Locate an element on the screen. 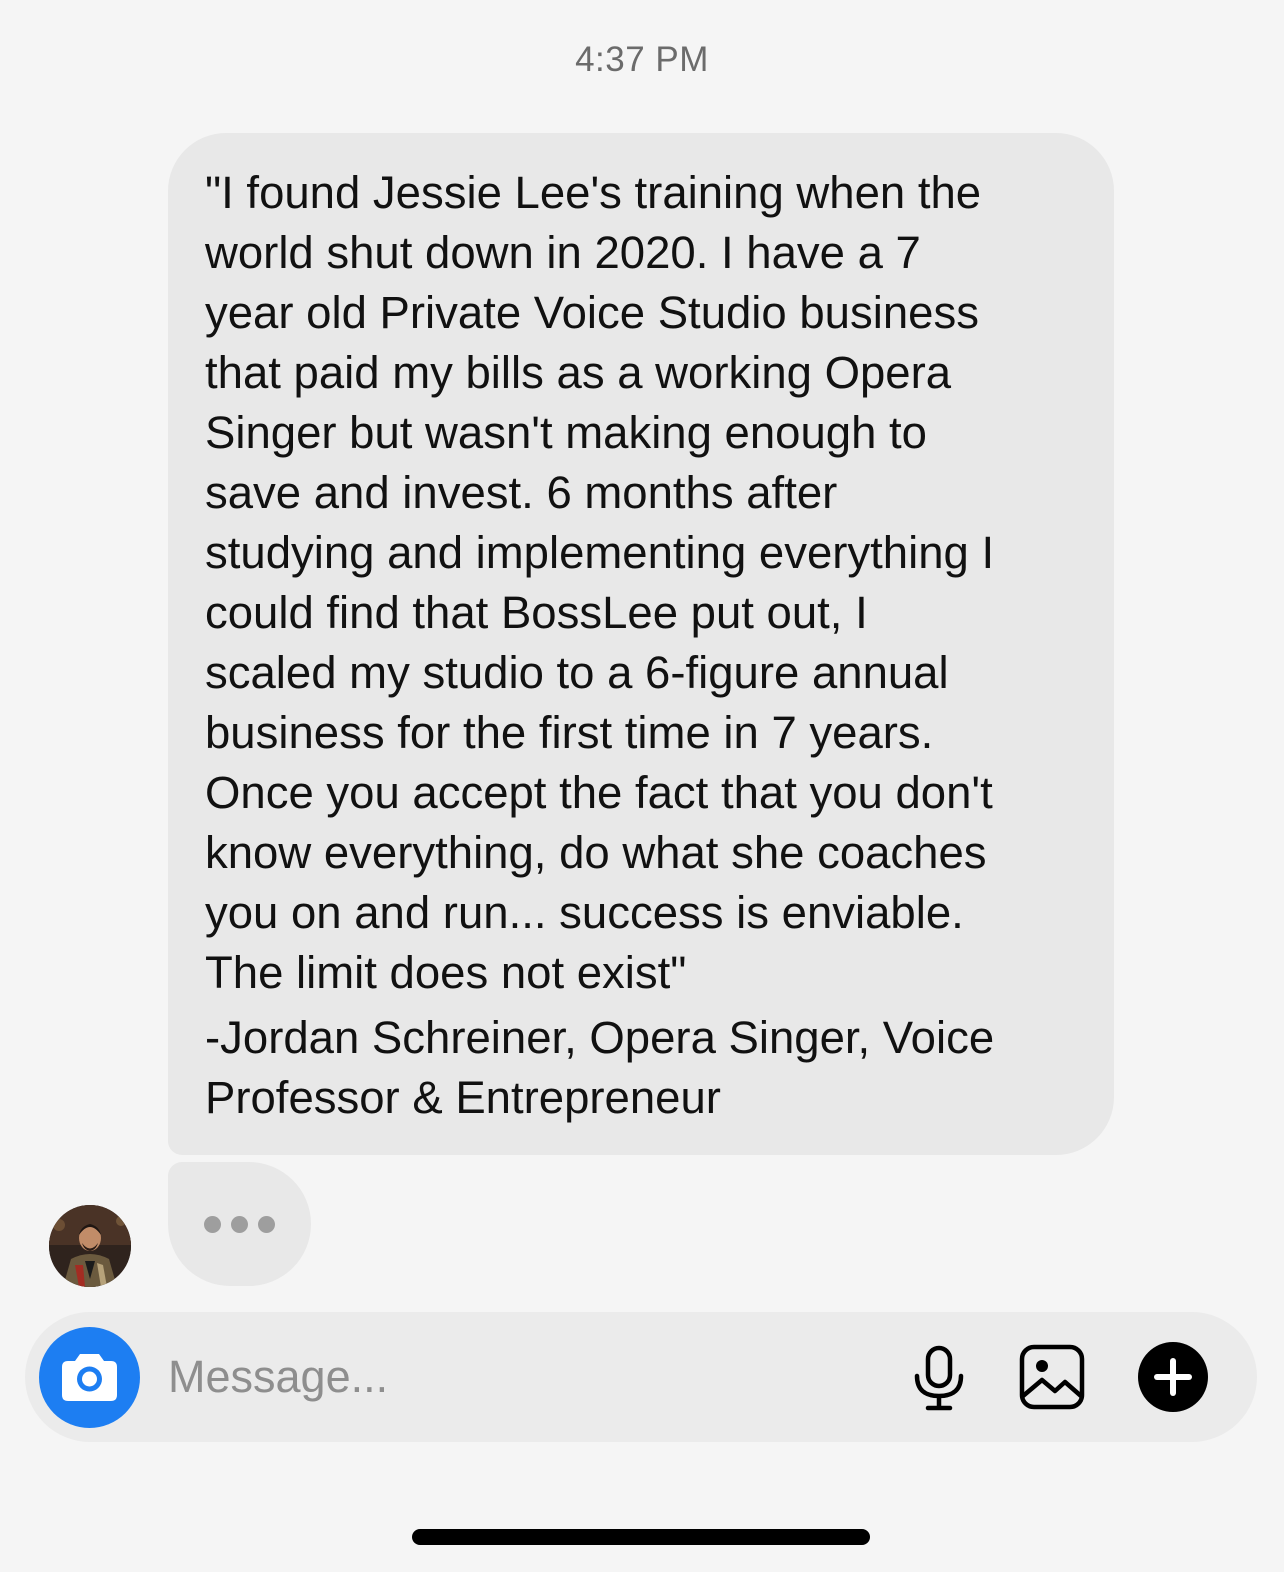  message-input is located at coordinates (518, 1377).